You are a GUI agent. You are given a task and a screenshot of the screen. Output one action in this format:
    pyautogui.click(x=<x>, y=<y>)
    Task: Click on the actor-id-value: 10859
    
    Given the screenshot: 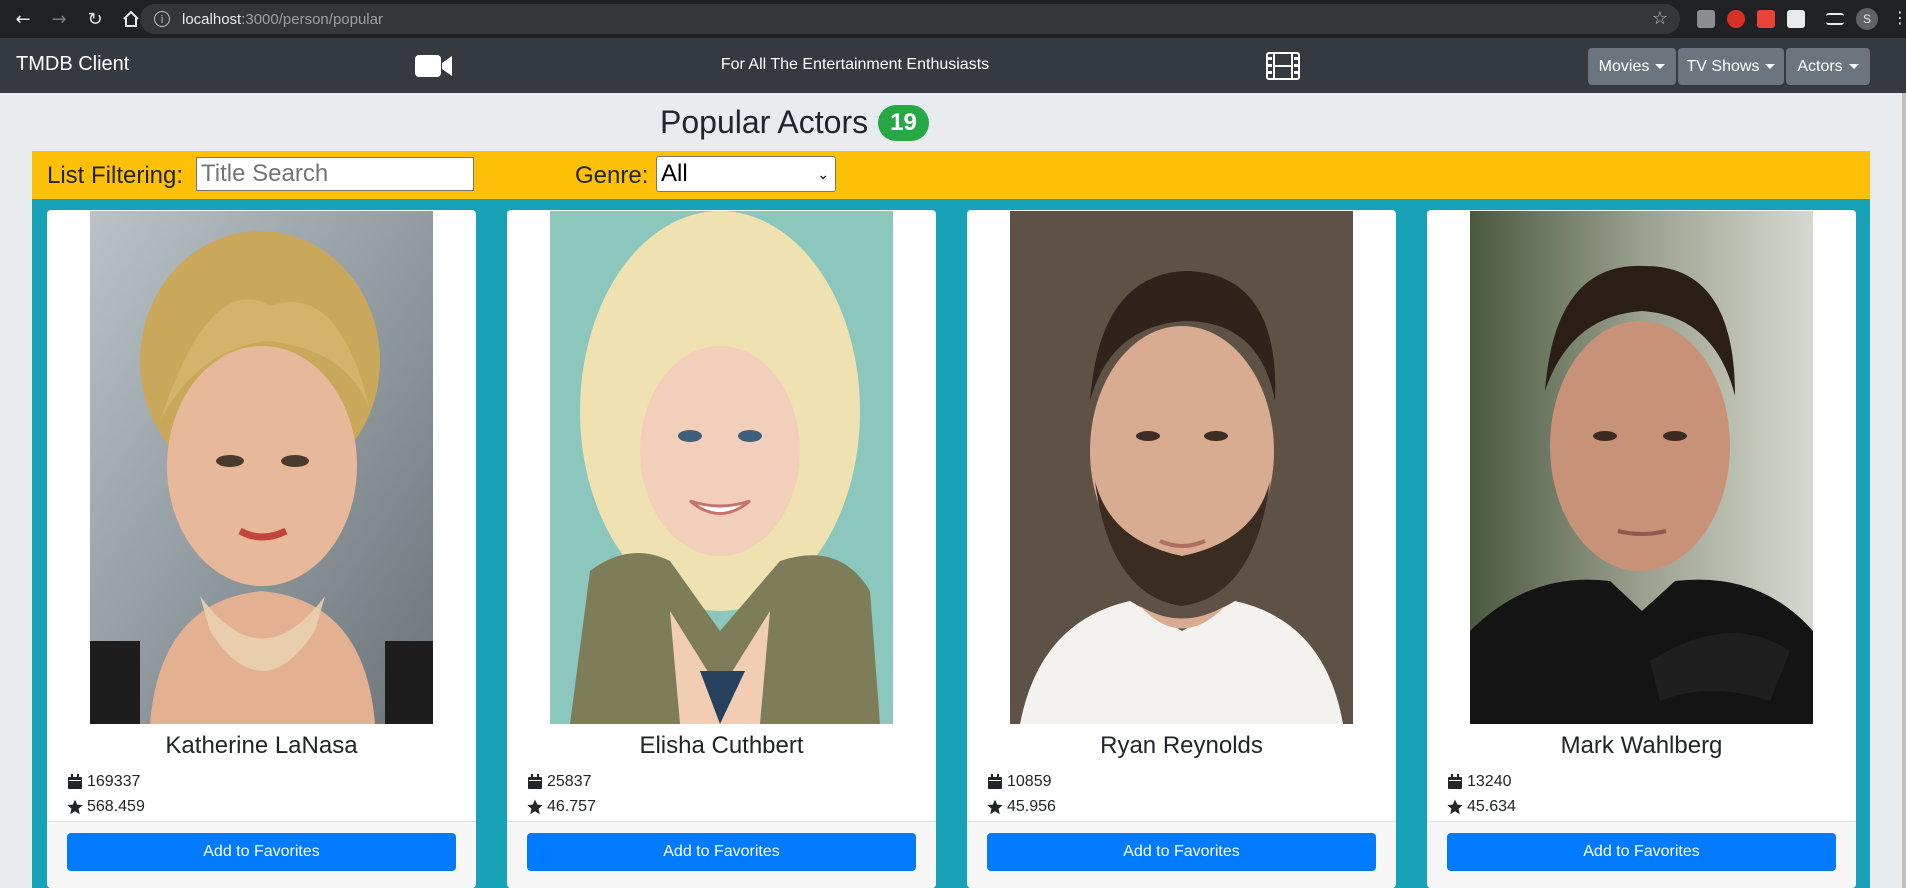 What is the action you would take?
    pyautogui.click(x=1029, y=781)
    